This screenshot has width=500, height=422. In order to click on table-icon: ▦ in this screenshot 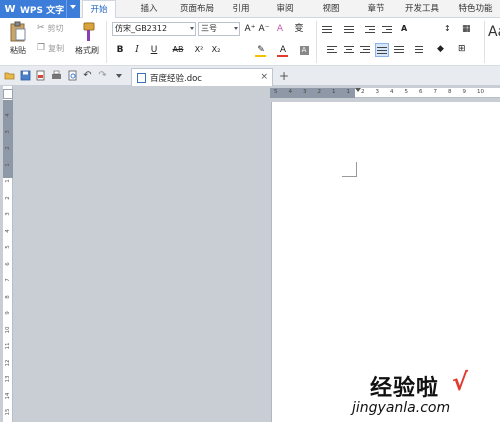, I will do `click(468, 30)`.